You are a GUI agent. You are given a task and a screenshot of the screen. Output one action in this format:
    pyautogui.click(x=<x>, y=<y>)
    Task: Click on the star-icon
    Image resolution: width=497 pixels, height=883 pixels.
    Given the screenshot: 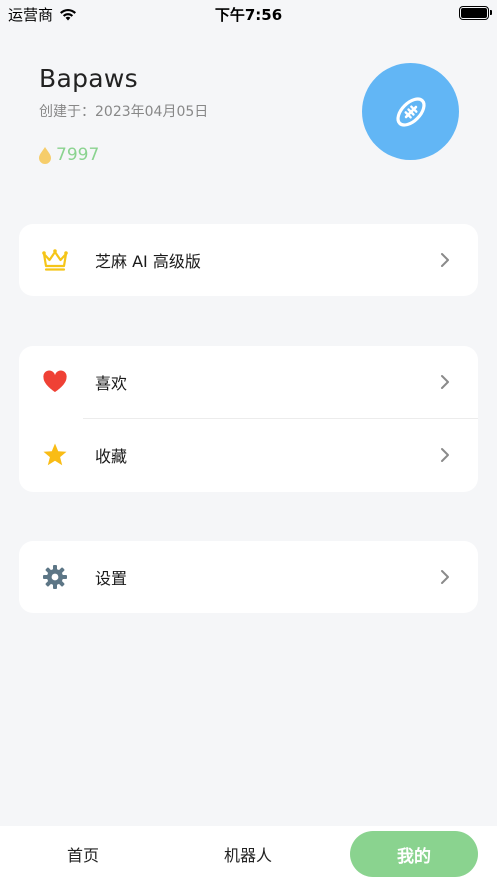 What is the action you would take?
    pyautogui.click(x=55, y=455)
    